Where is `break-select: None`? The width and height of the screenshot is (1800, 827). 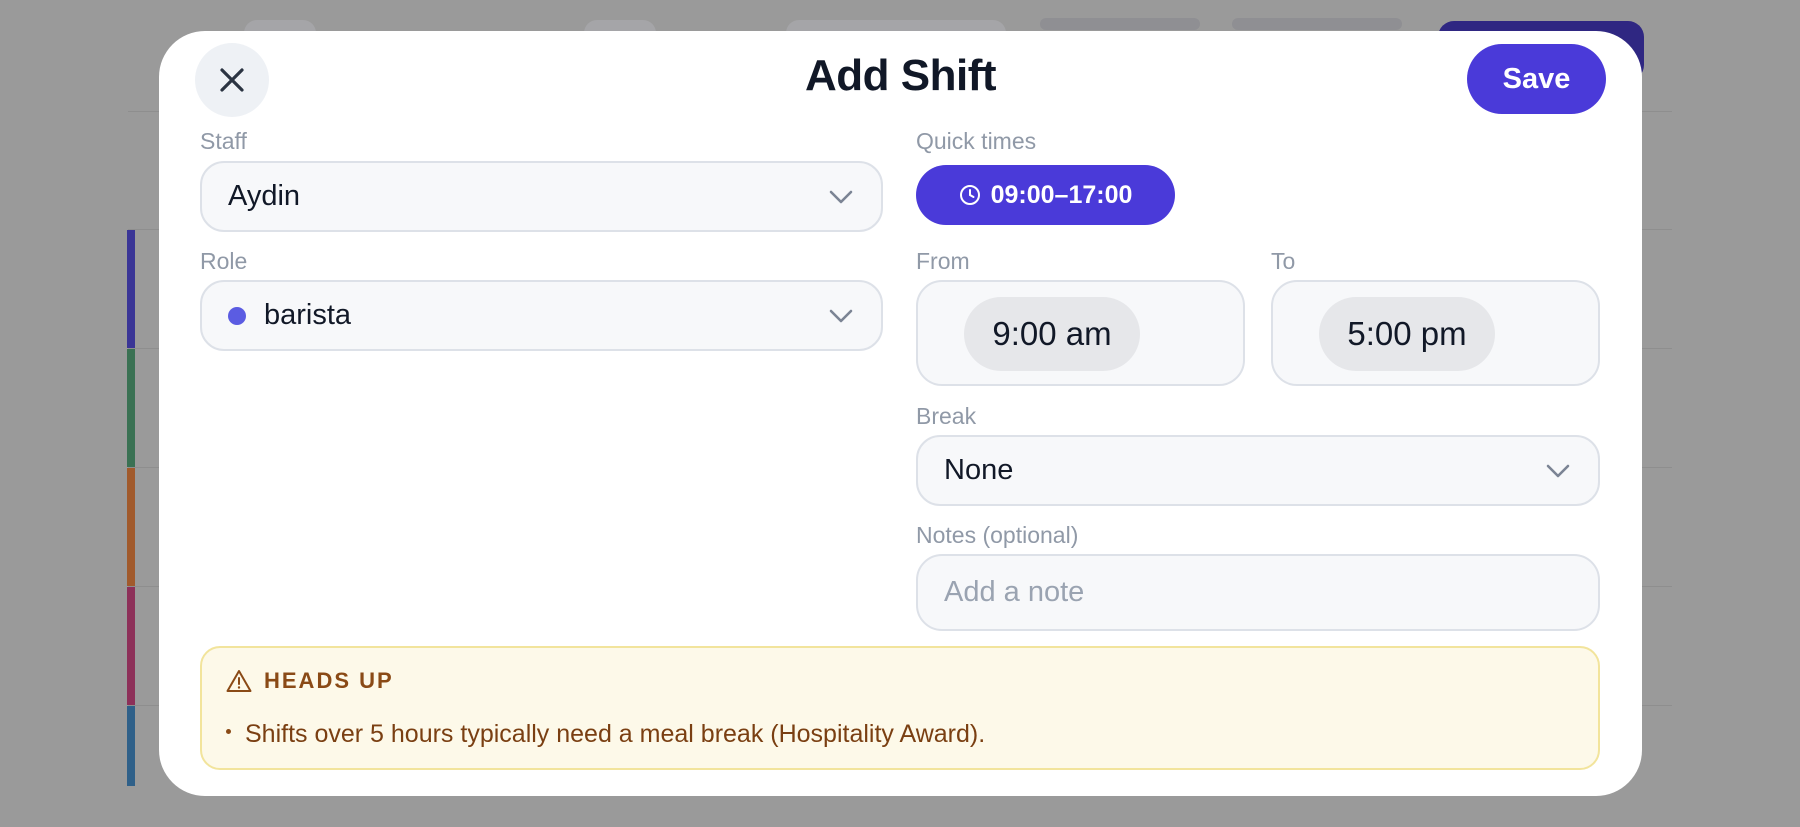
break-select: None is located at coordinates (1258, 470).